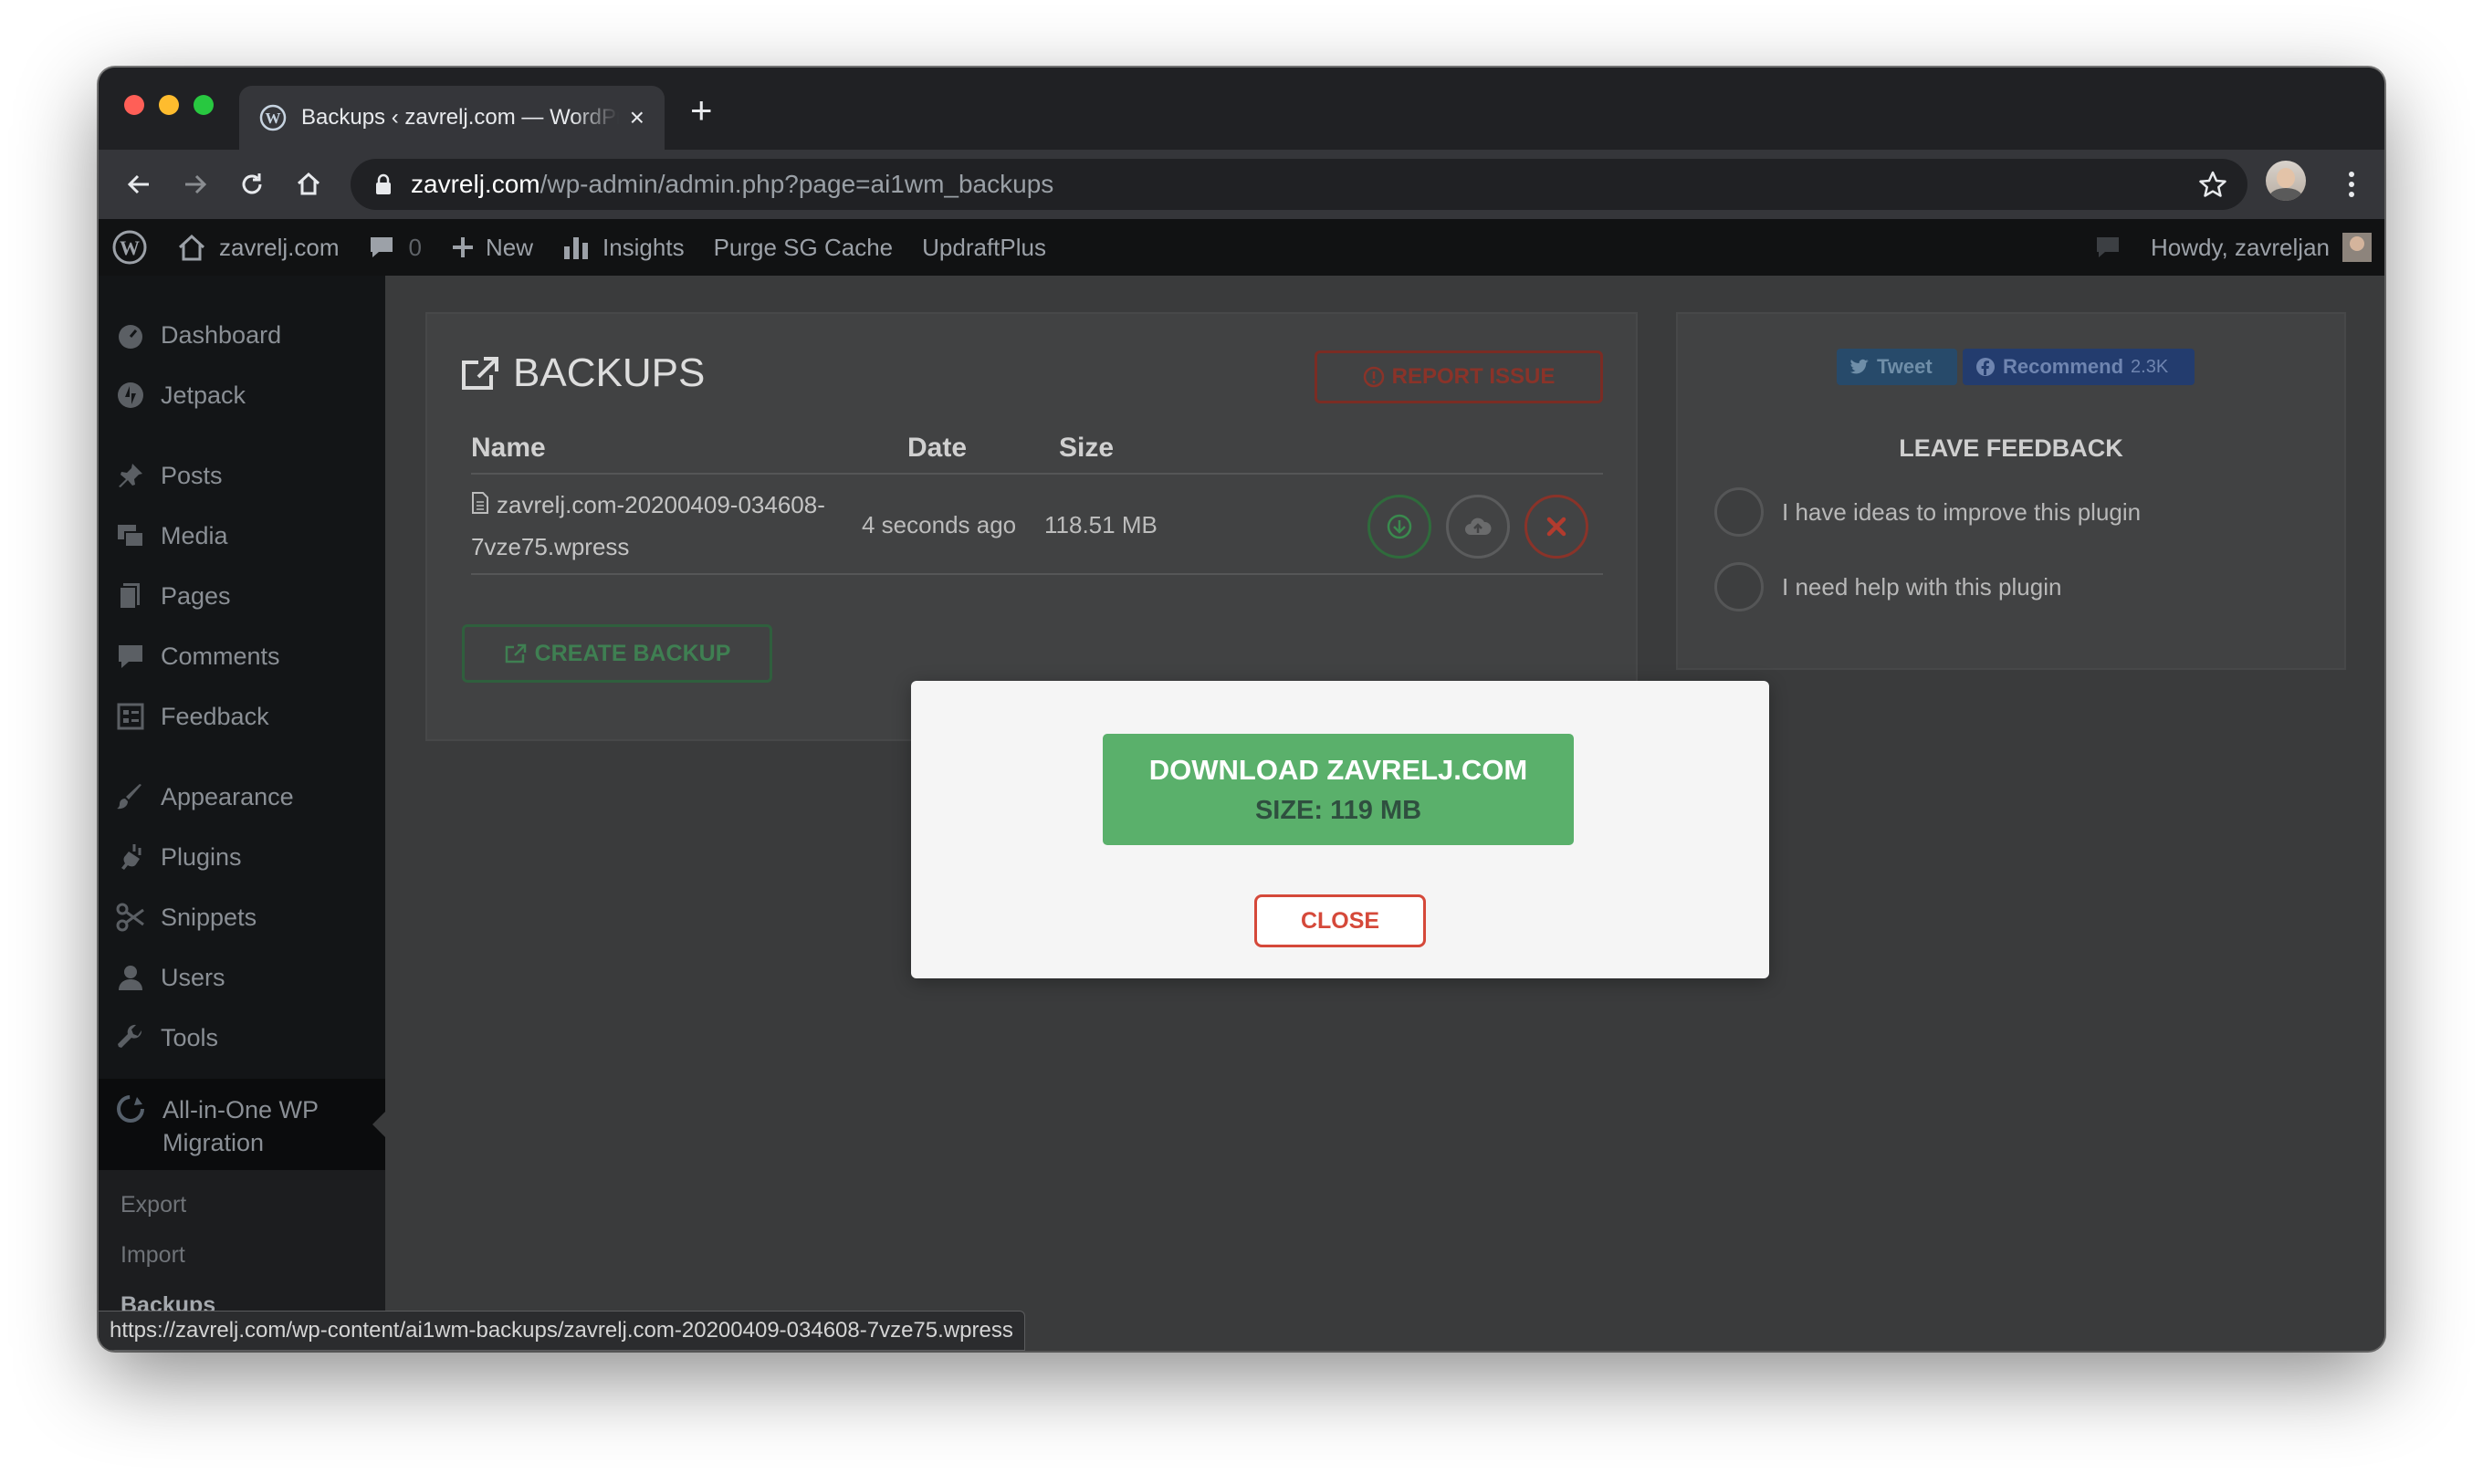 The width and height of the screenshot is (2483, 1484). Describe the element at coordinates (138, 184) in the screenshot. I see `back-button` at that location.